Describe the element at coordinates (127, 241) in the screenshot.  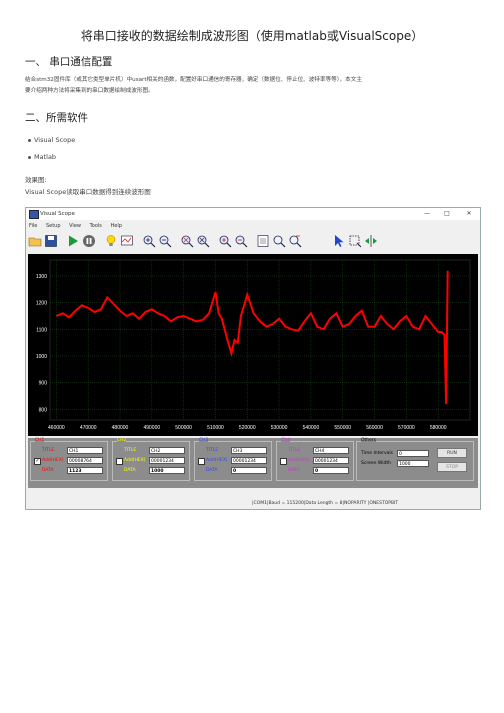
I see `scope-icon` at that location.